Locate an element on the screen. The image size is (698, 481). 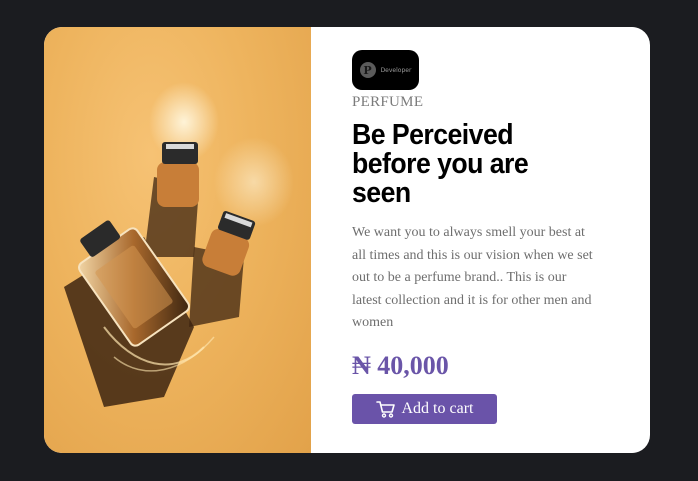
brand-mark-icon: P is located at coordinates (367, 70).